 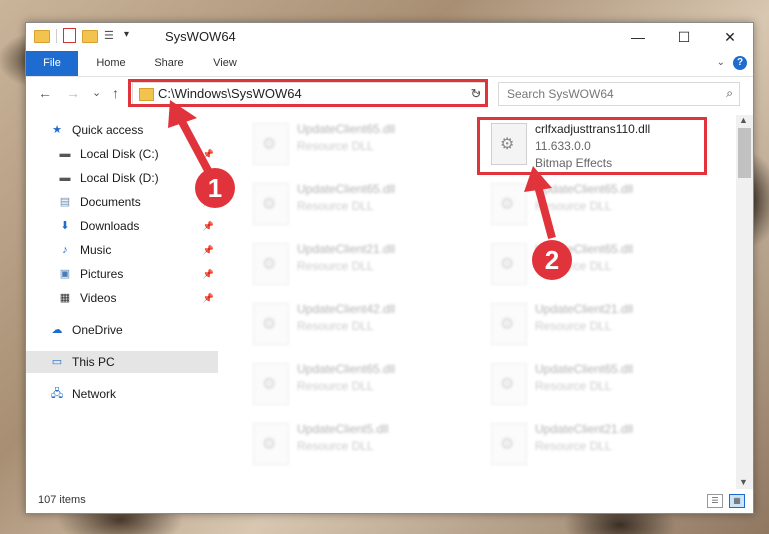 I want to click on step-badge-1: 1, so click(x=215, y=188).